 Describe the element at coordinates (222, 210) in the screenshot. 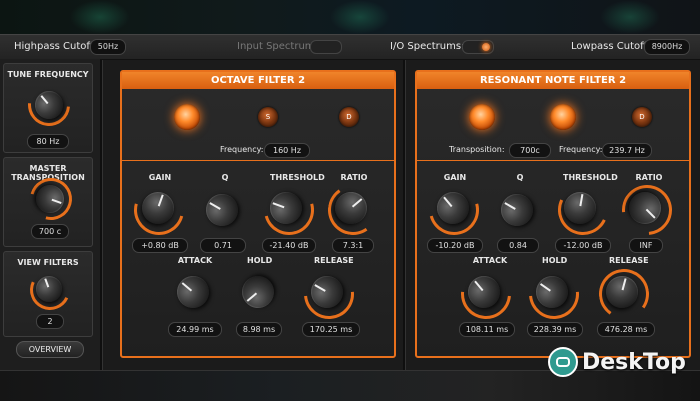

I see `octave-q-knob` at that location.